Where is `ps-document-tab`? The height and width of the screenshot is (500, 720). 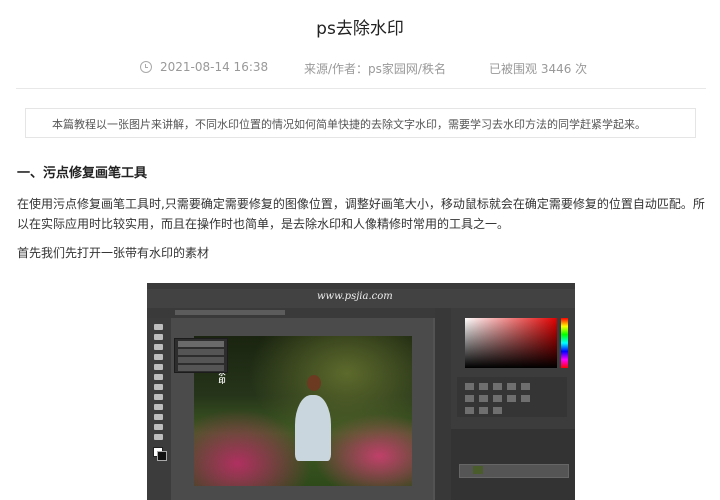 ps-document-tab is located at coordinates (297, 313).